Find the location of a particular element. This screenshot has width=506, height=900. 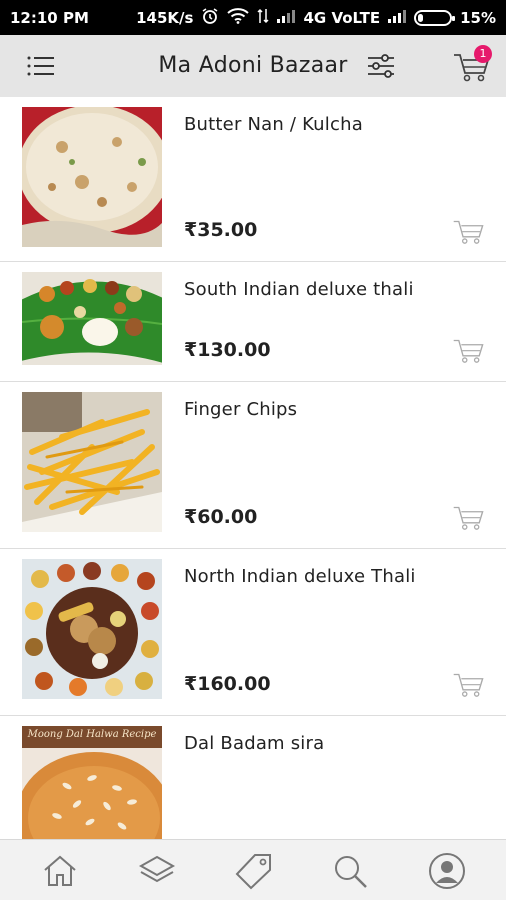

nav-offers is located at coordinates (254, 871).